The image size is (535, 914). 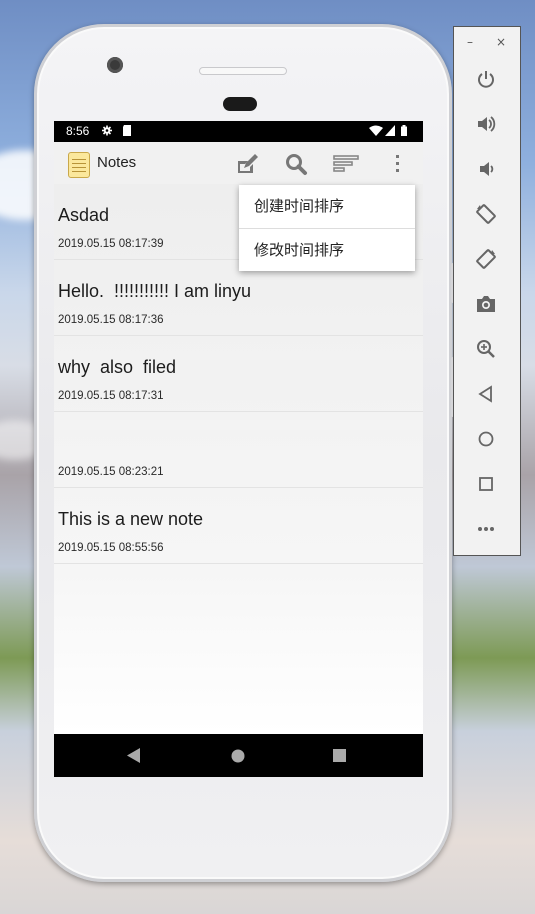 What do you see at coordinates (404, 130) in the screenshot?
I see `battery-icon` at bounding box center [404, 130].